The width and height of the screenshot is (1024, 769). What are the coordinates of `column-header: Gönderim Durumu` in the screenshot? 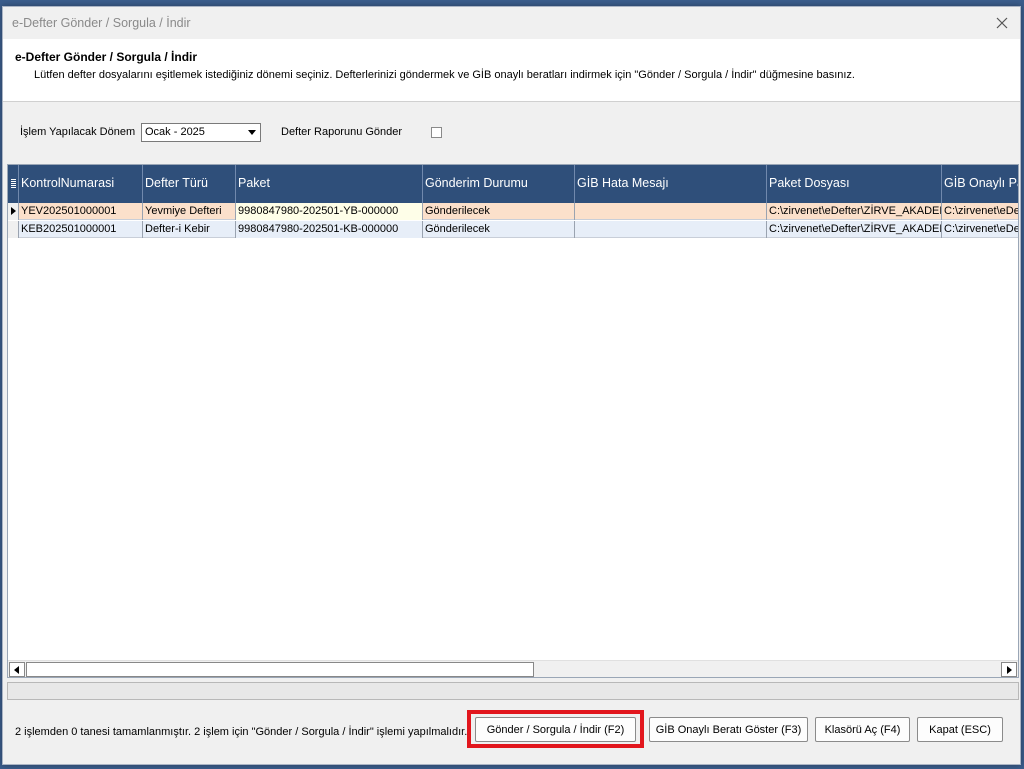 It's located at (499, 184).